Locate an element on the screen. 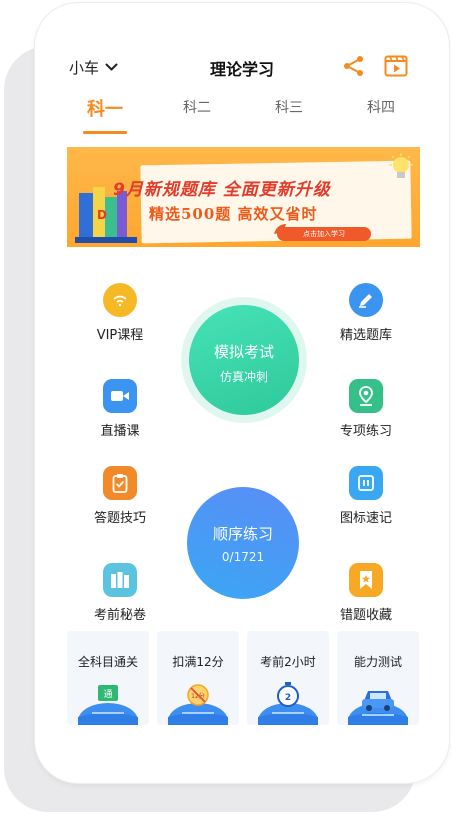 The width and height of the screenshot is (452, 816). menu-label: 直播课 is located at coordinates (120, 431).